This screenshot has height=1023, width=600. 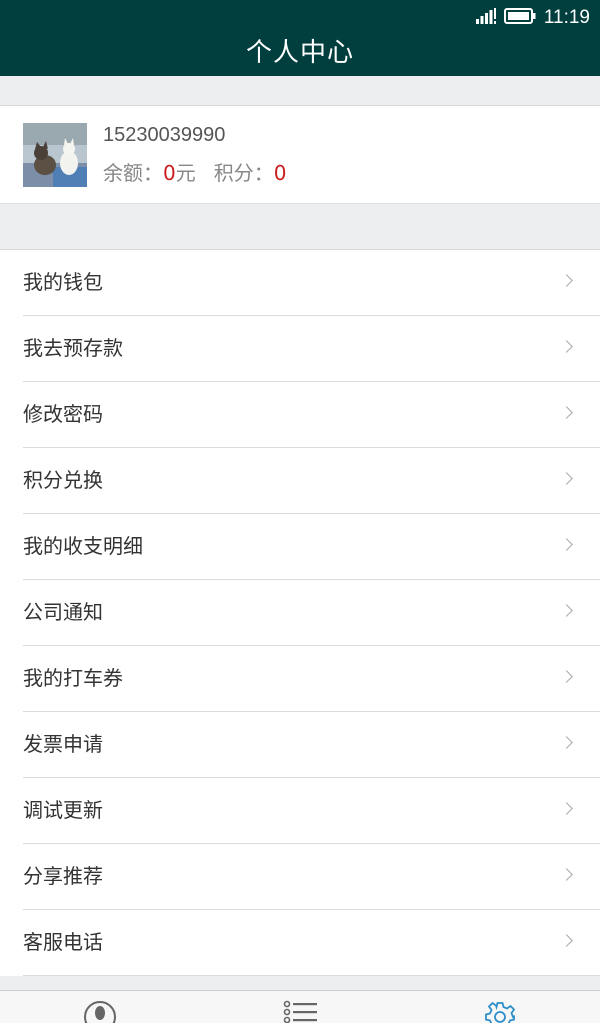 I want to click on balance-value: 0, so click(x=169, y=173).